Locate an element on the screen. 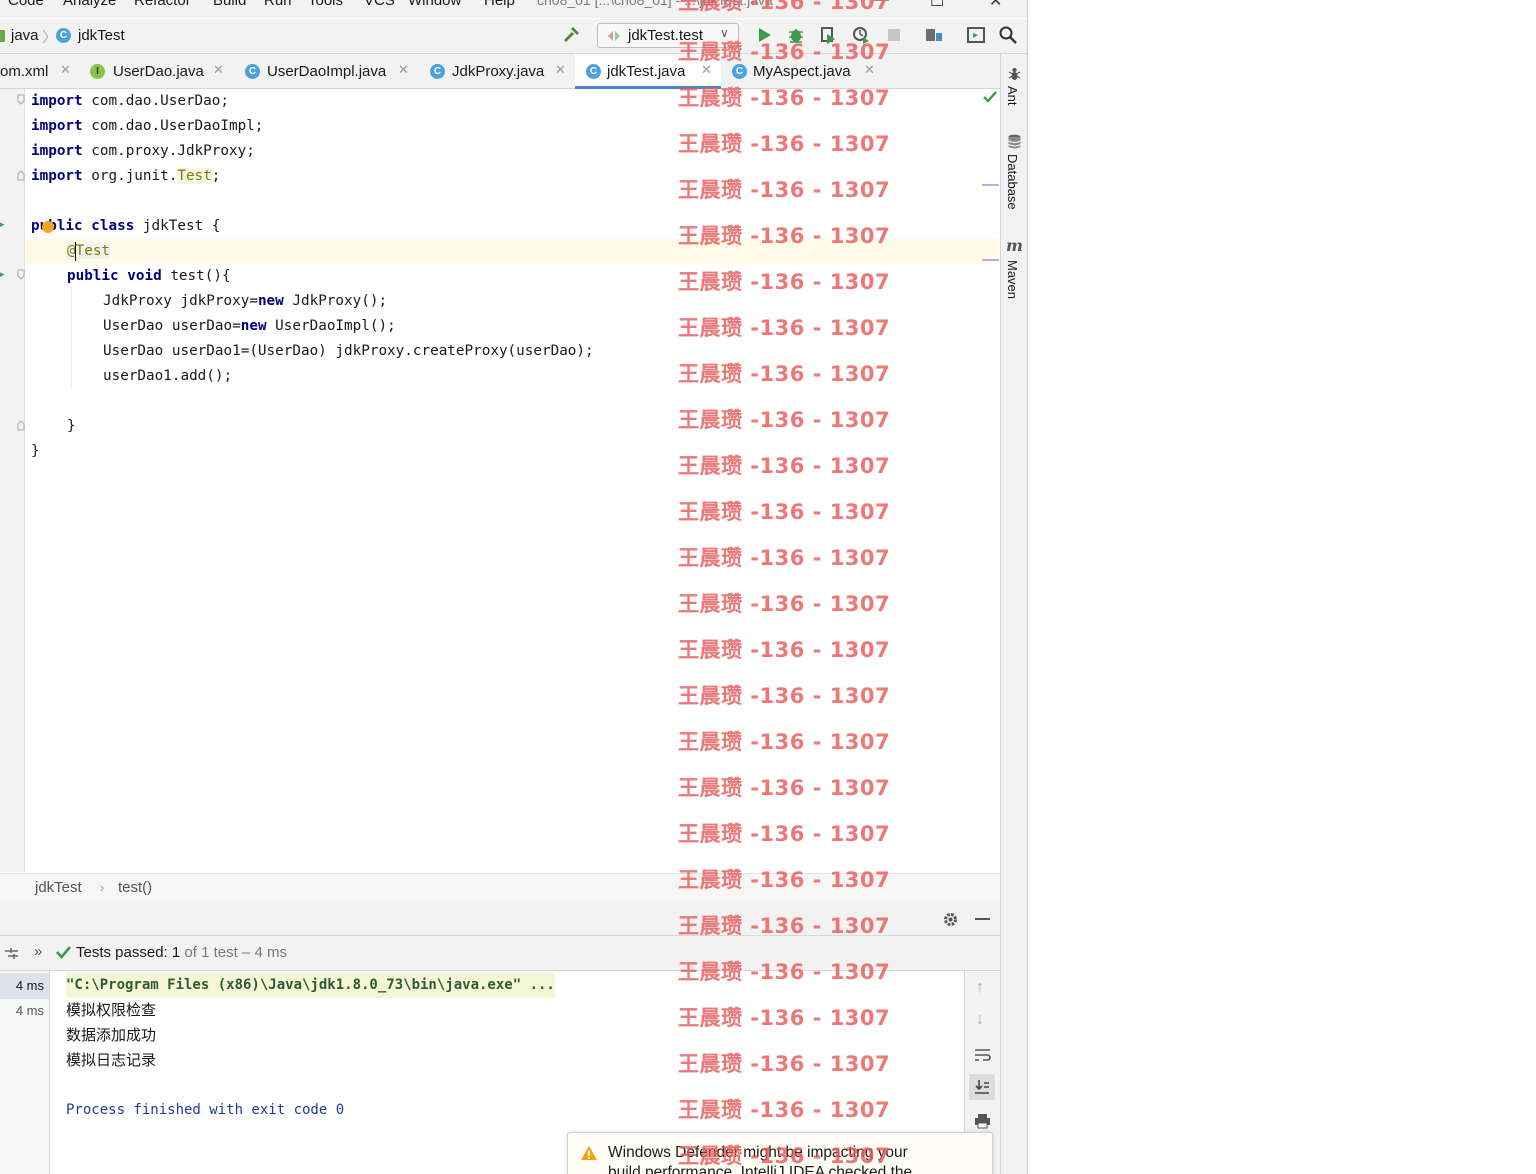 The image size is (1536, 1174). menu-tools: Tools is located at coordinates (325, 4).